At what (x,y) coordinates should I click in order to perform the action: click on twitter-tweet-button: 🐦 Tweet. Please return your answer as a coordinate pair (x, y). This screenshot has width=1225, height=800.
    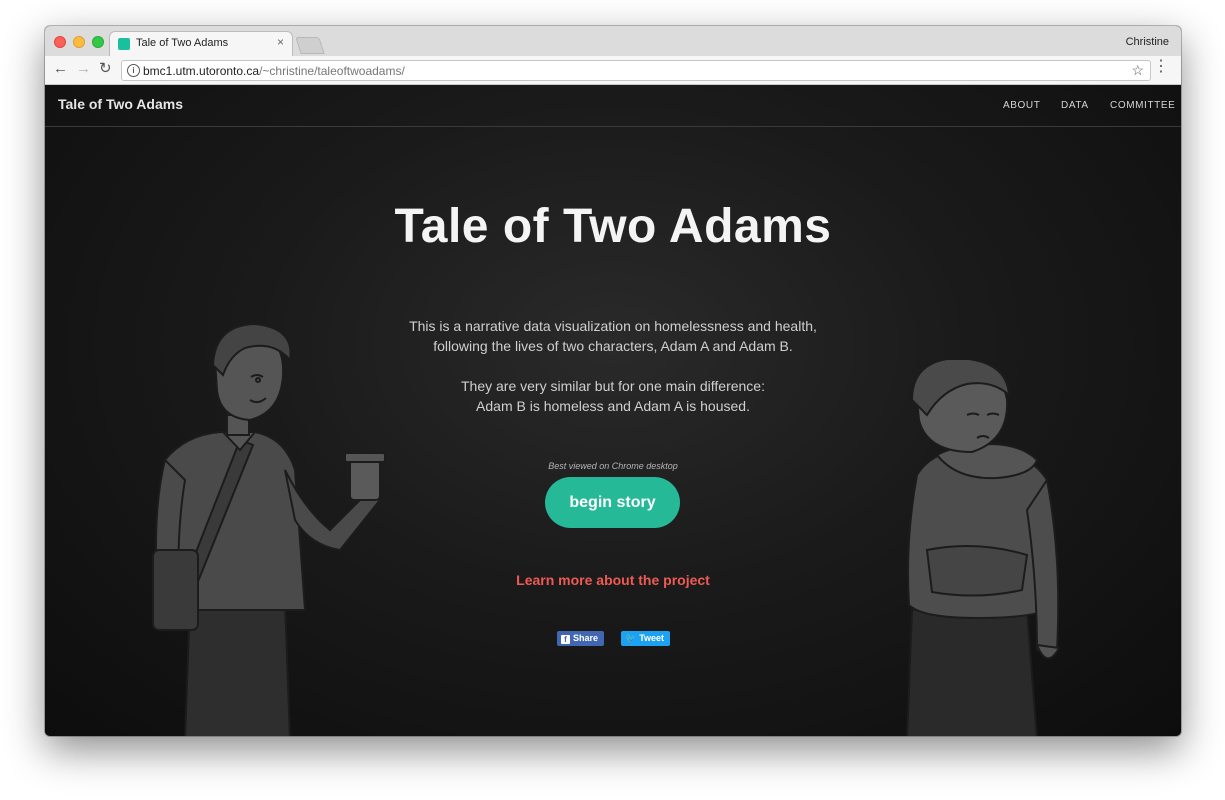
    Looking at the image, I should click on (645, 638).